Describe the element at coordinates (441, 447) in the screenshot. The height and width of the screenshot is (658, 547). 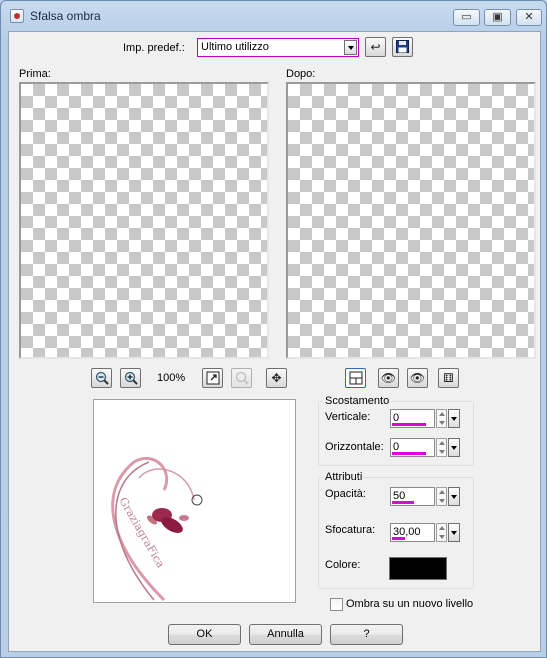
I see `horizontal-stepper-arrows` at that location.